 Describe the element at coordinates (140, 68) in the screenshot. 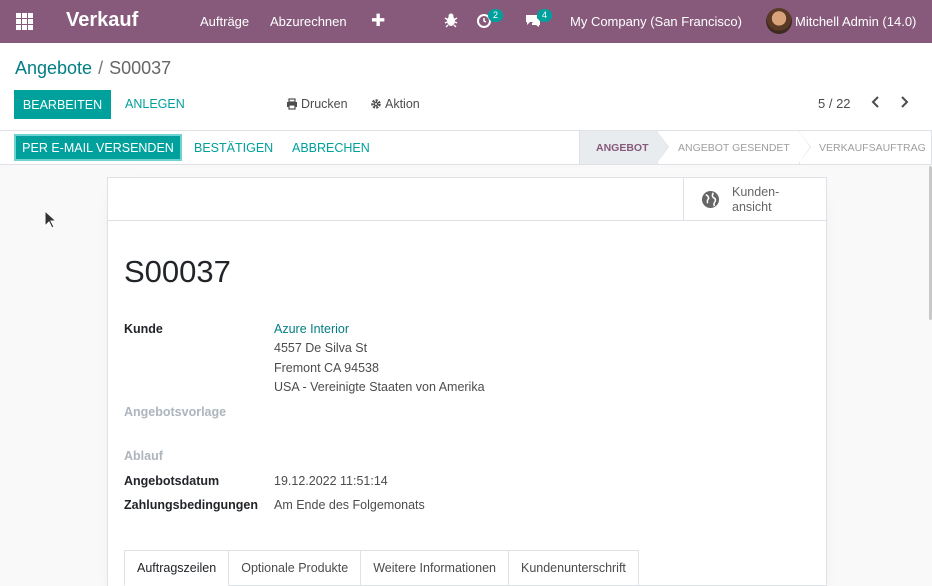

I see `breadcrumb-current: S00037` at that location.